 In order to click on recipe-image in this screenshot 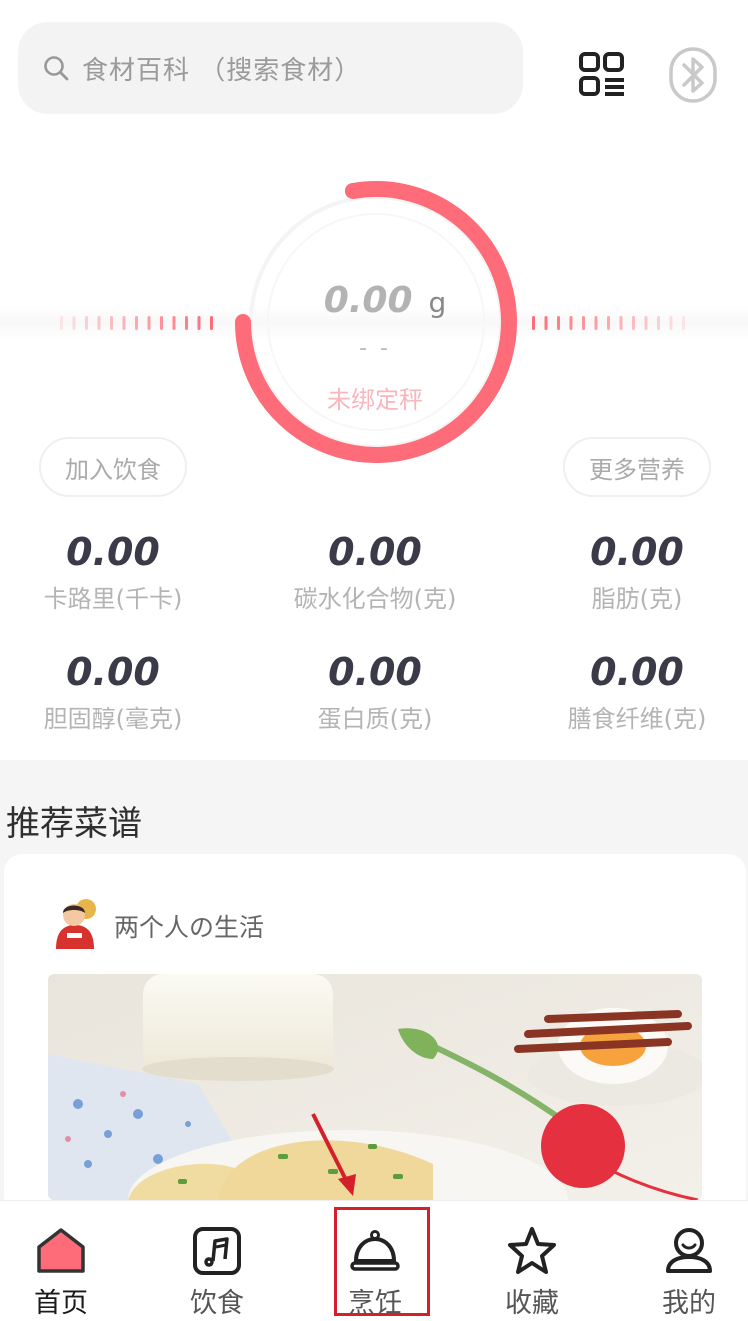, I will do `click(375, 1087)`.